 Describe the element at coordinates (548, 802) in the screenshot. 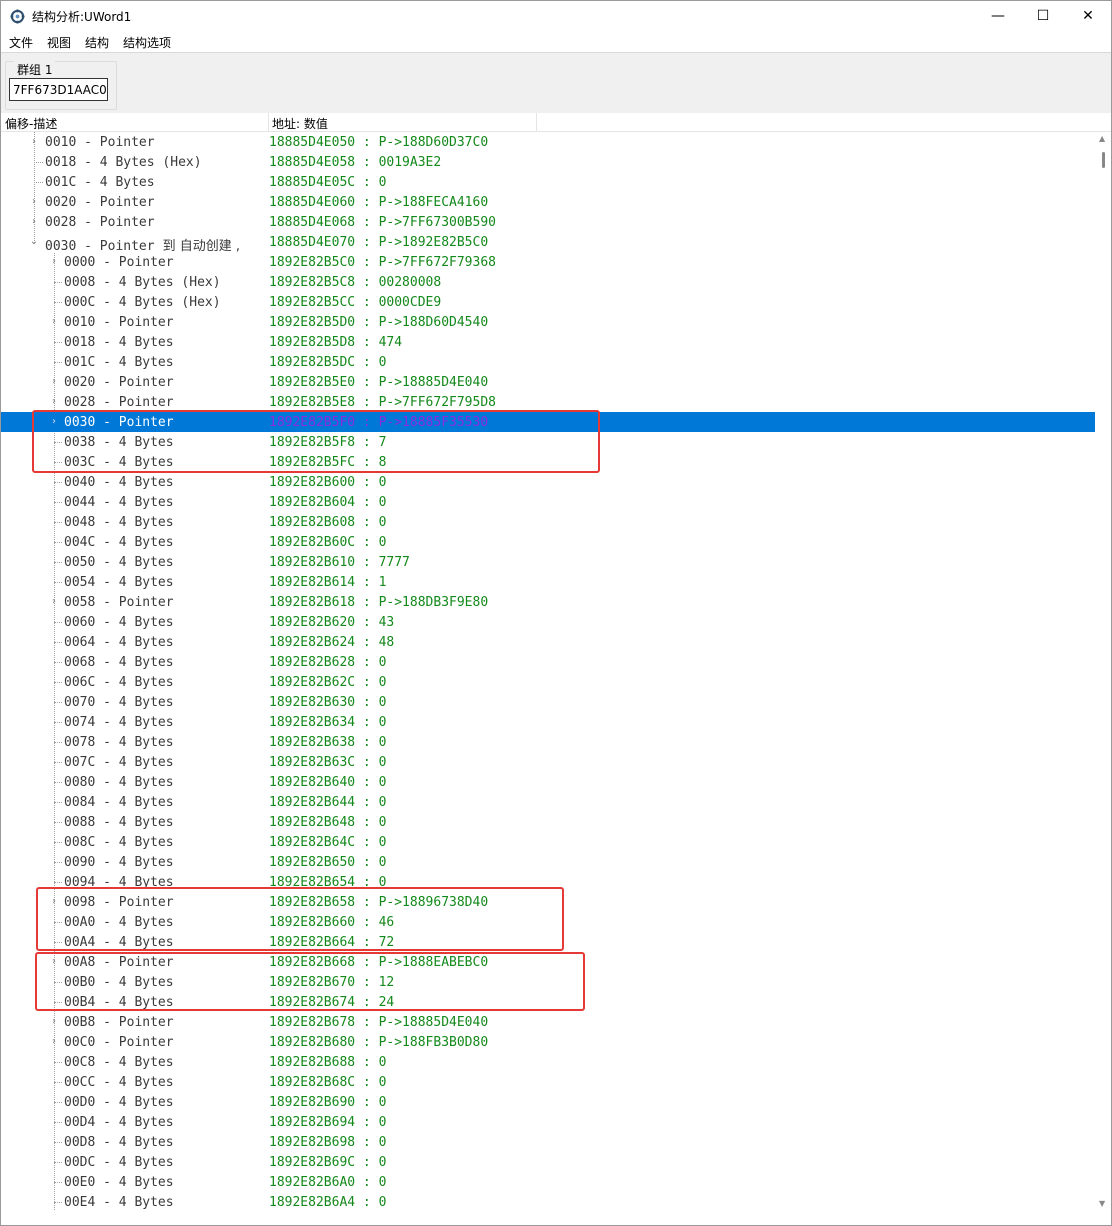

I see `tree-row: 0084 - 4 Bytes 1892E82B644 : 0` at that location.